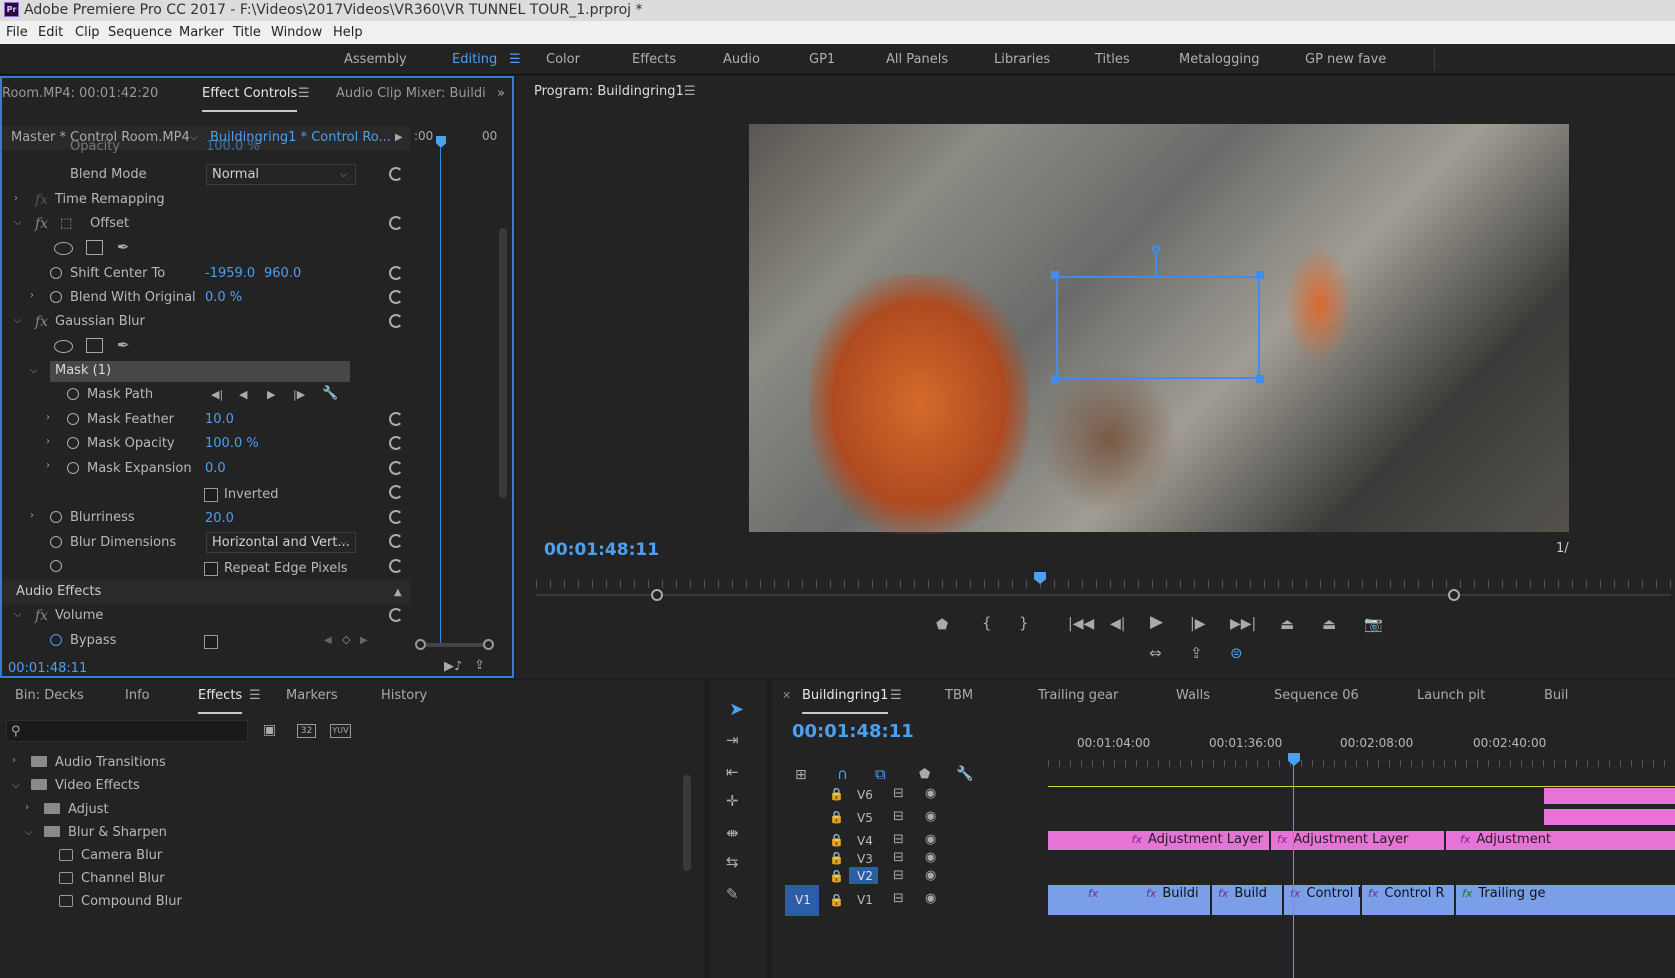  I want to click on tab-effect-controls: Effect Controls, so click(250, 95).